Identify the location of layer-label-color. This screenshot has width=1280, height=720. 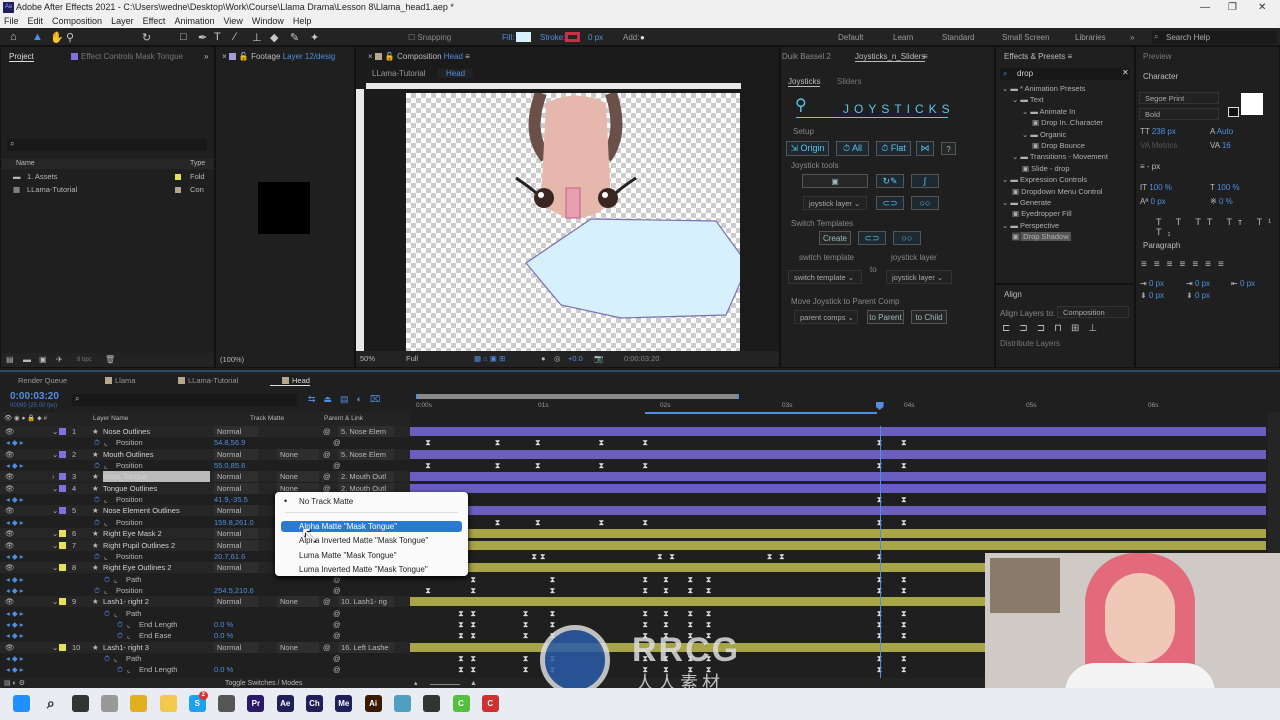
(62, 545).